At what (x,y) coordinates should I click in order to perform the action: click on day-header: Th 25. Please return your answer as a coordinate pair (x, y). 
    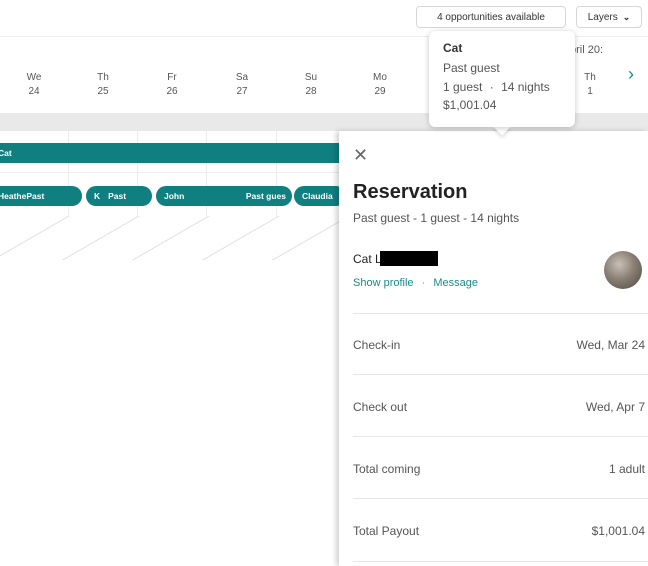
    Looking at the image, I should click on (103, 85).